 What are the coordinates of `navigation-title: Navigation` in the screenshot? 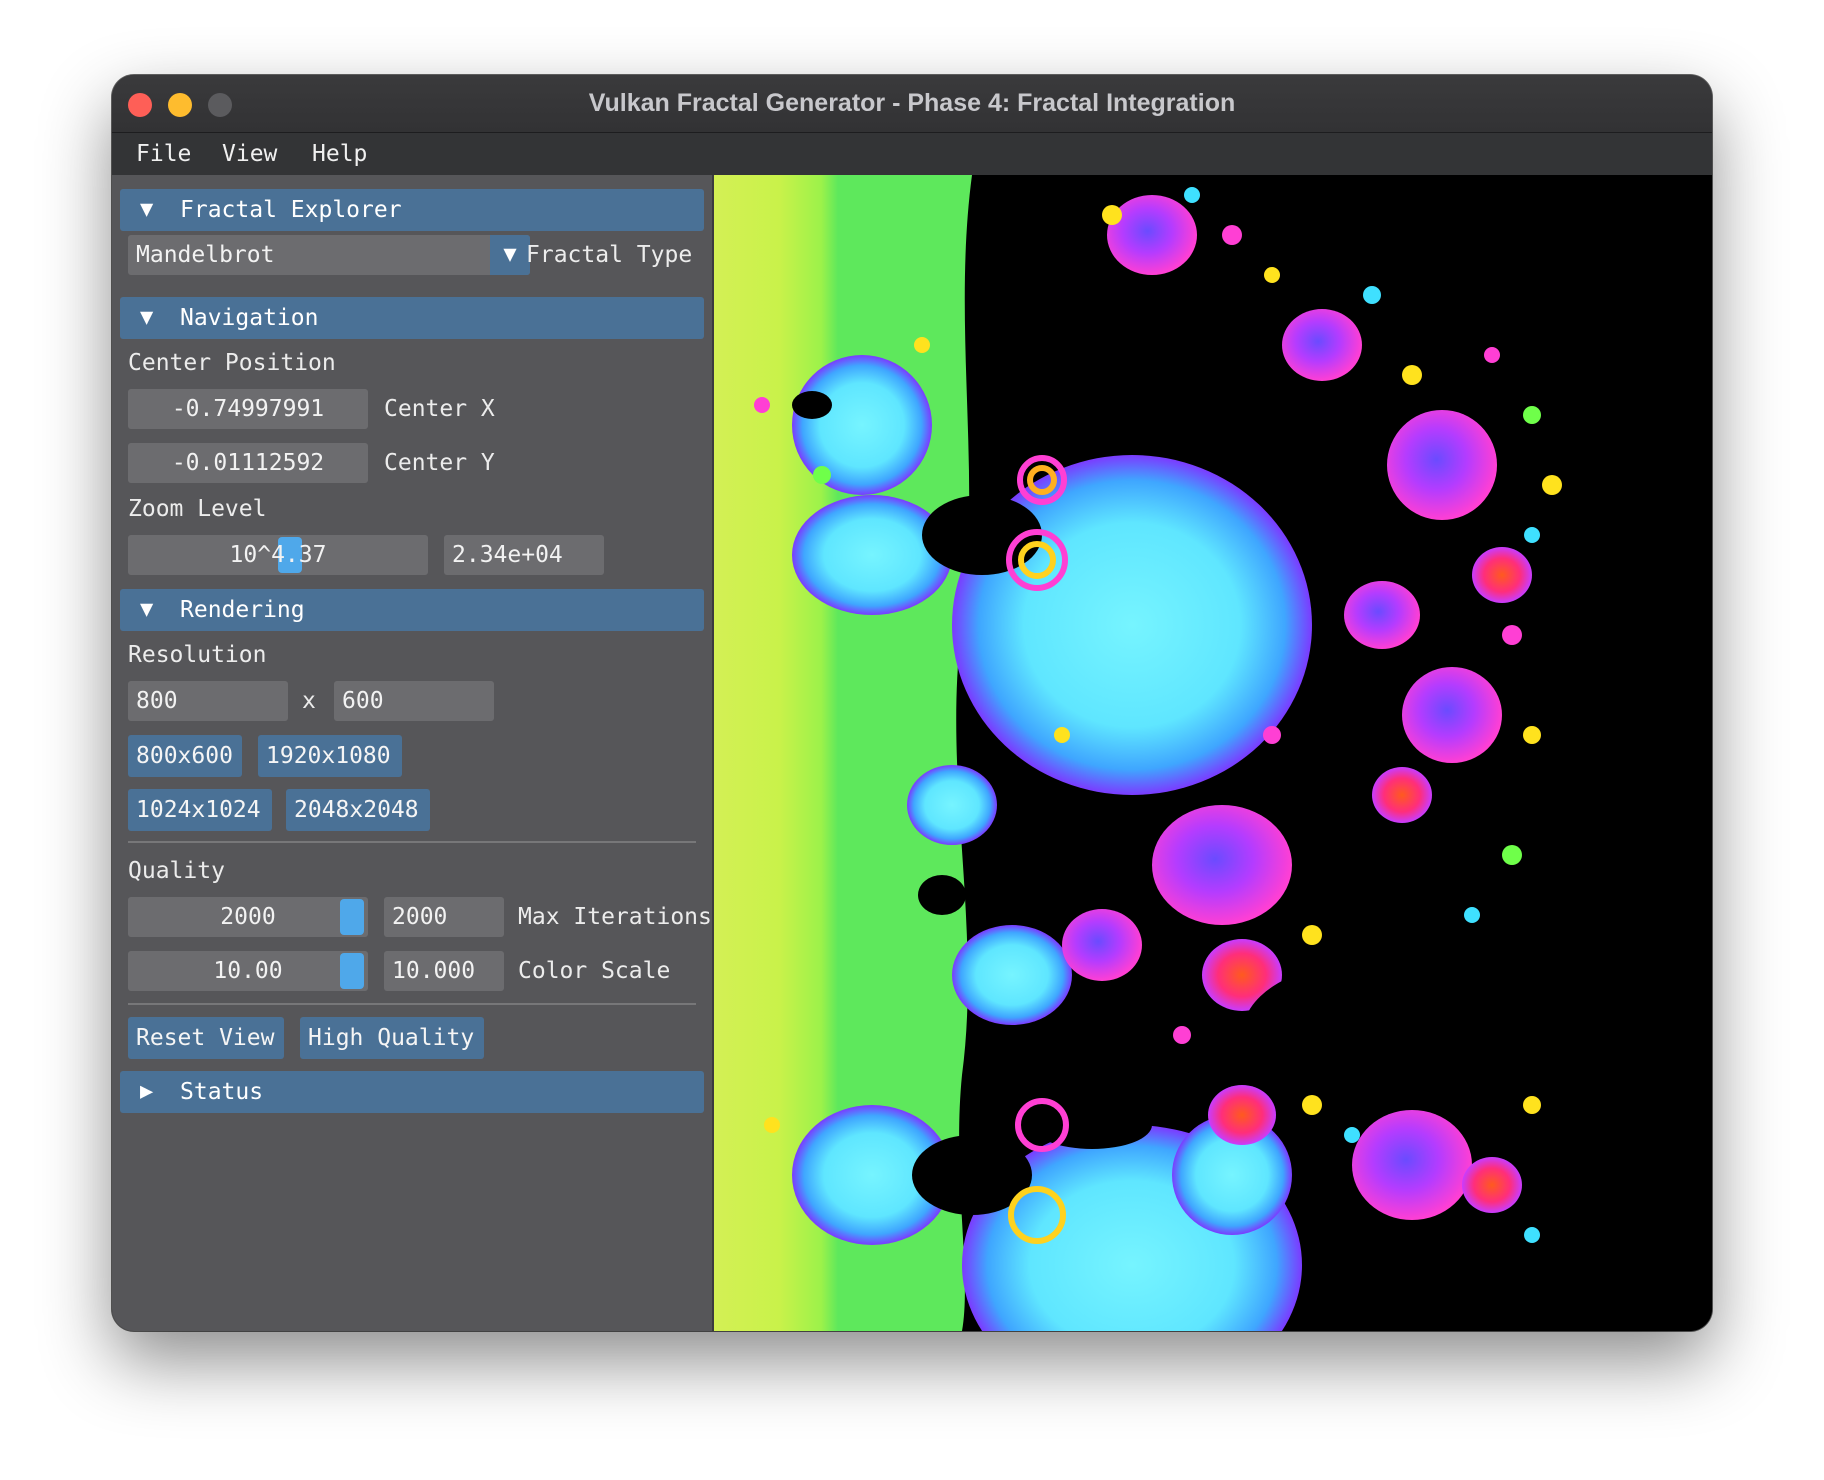 It's located at (249, 318).